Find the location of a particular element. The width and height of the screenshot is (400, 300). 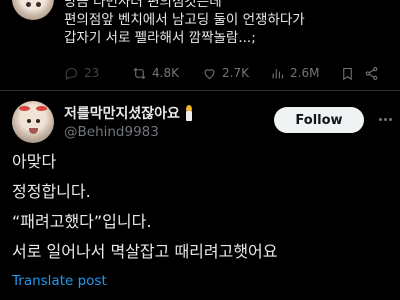

previous-tweet-actions: 23 4.8K 2.7K 2.6M is located at coordinates (224, 73).